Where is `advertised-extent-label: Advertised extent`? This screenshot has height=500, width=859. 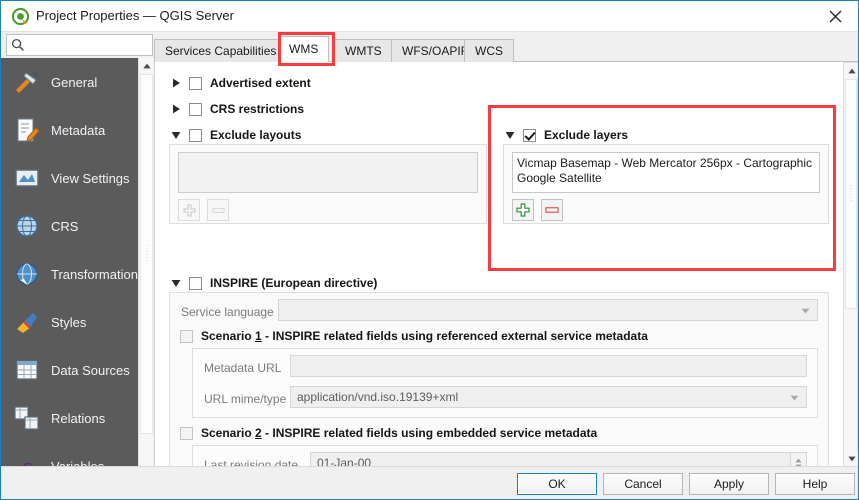 advertised-extent-label: Advertised extent is located at coordinates (260, 83).